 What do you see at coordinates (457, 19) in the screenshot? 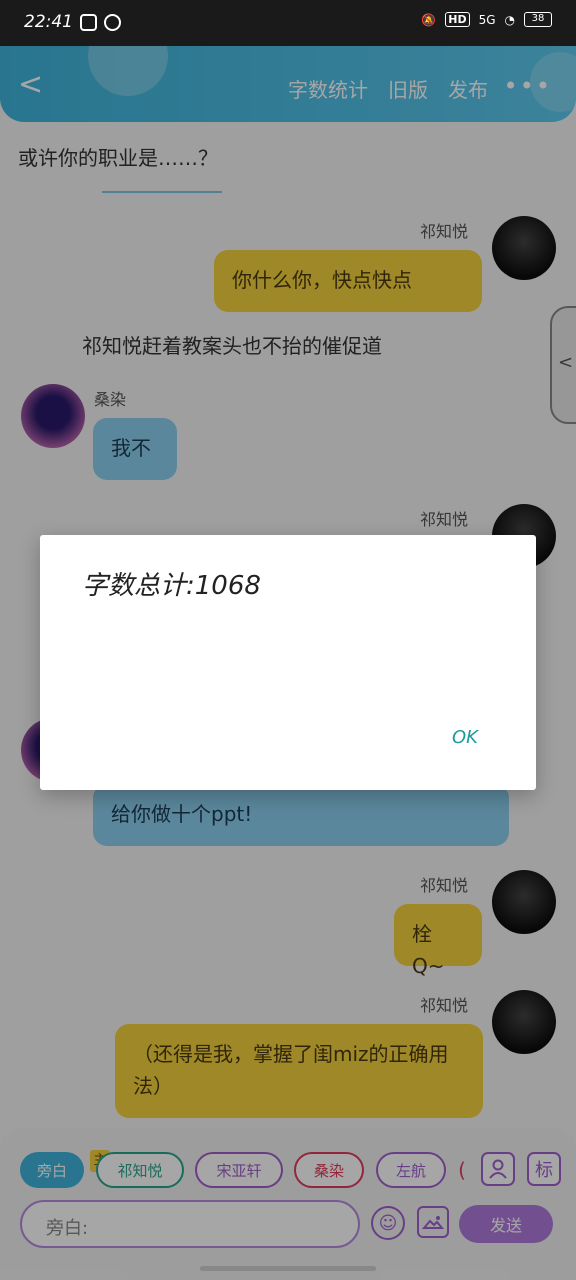
I see `hd-badge: HD` at bounding box center [457, 19].